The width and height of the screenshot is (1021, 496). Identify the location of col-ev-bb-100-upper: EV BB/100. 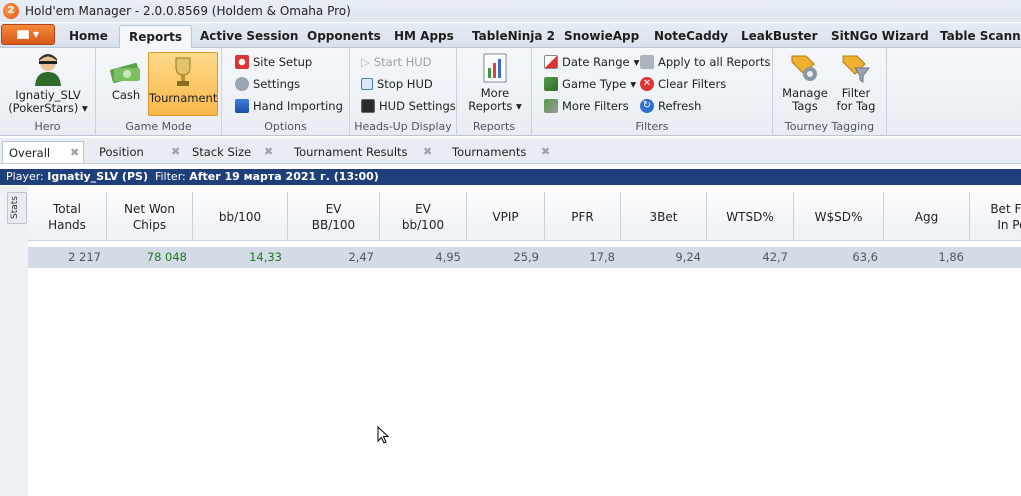
(334, 216).